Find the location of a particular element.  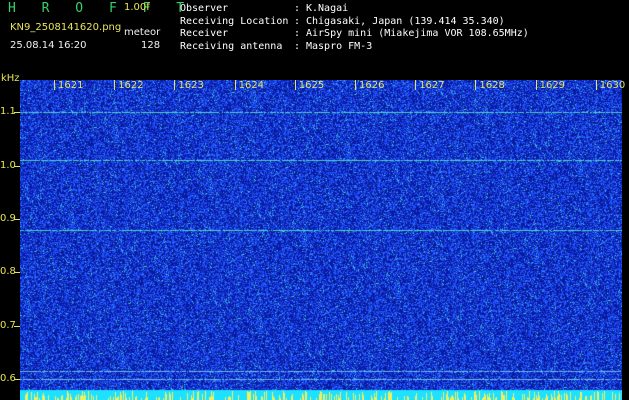

x-tick-label: 1621 is located at coordinates (71, 85).